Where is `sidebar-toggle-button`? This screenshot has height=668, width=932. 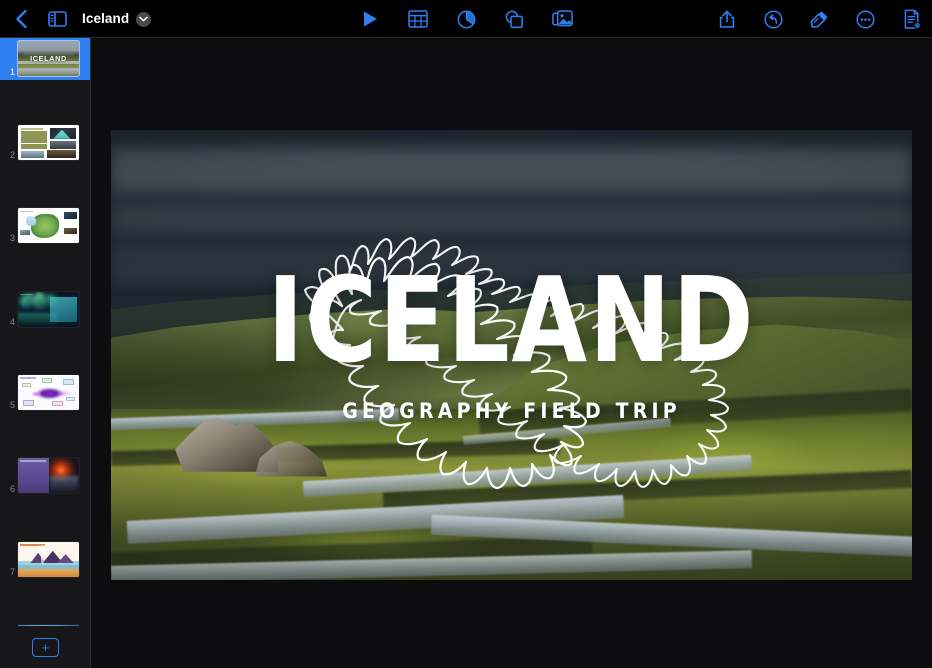
sidebar-toggle-button is located at coordinates (57, 19).